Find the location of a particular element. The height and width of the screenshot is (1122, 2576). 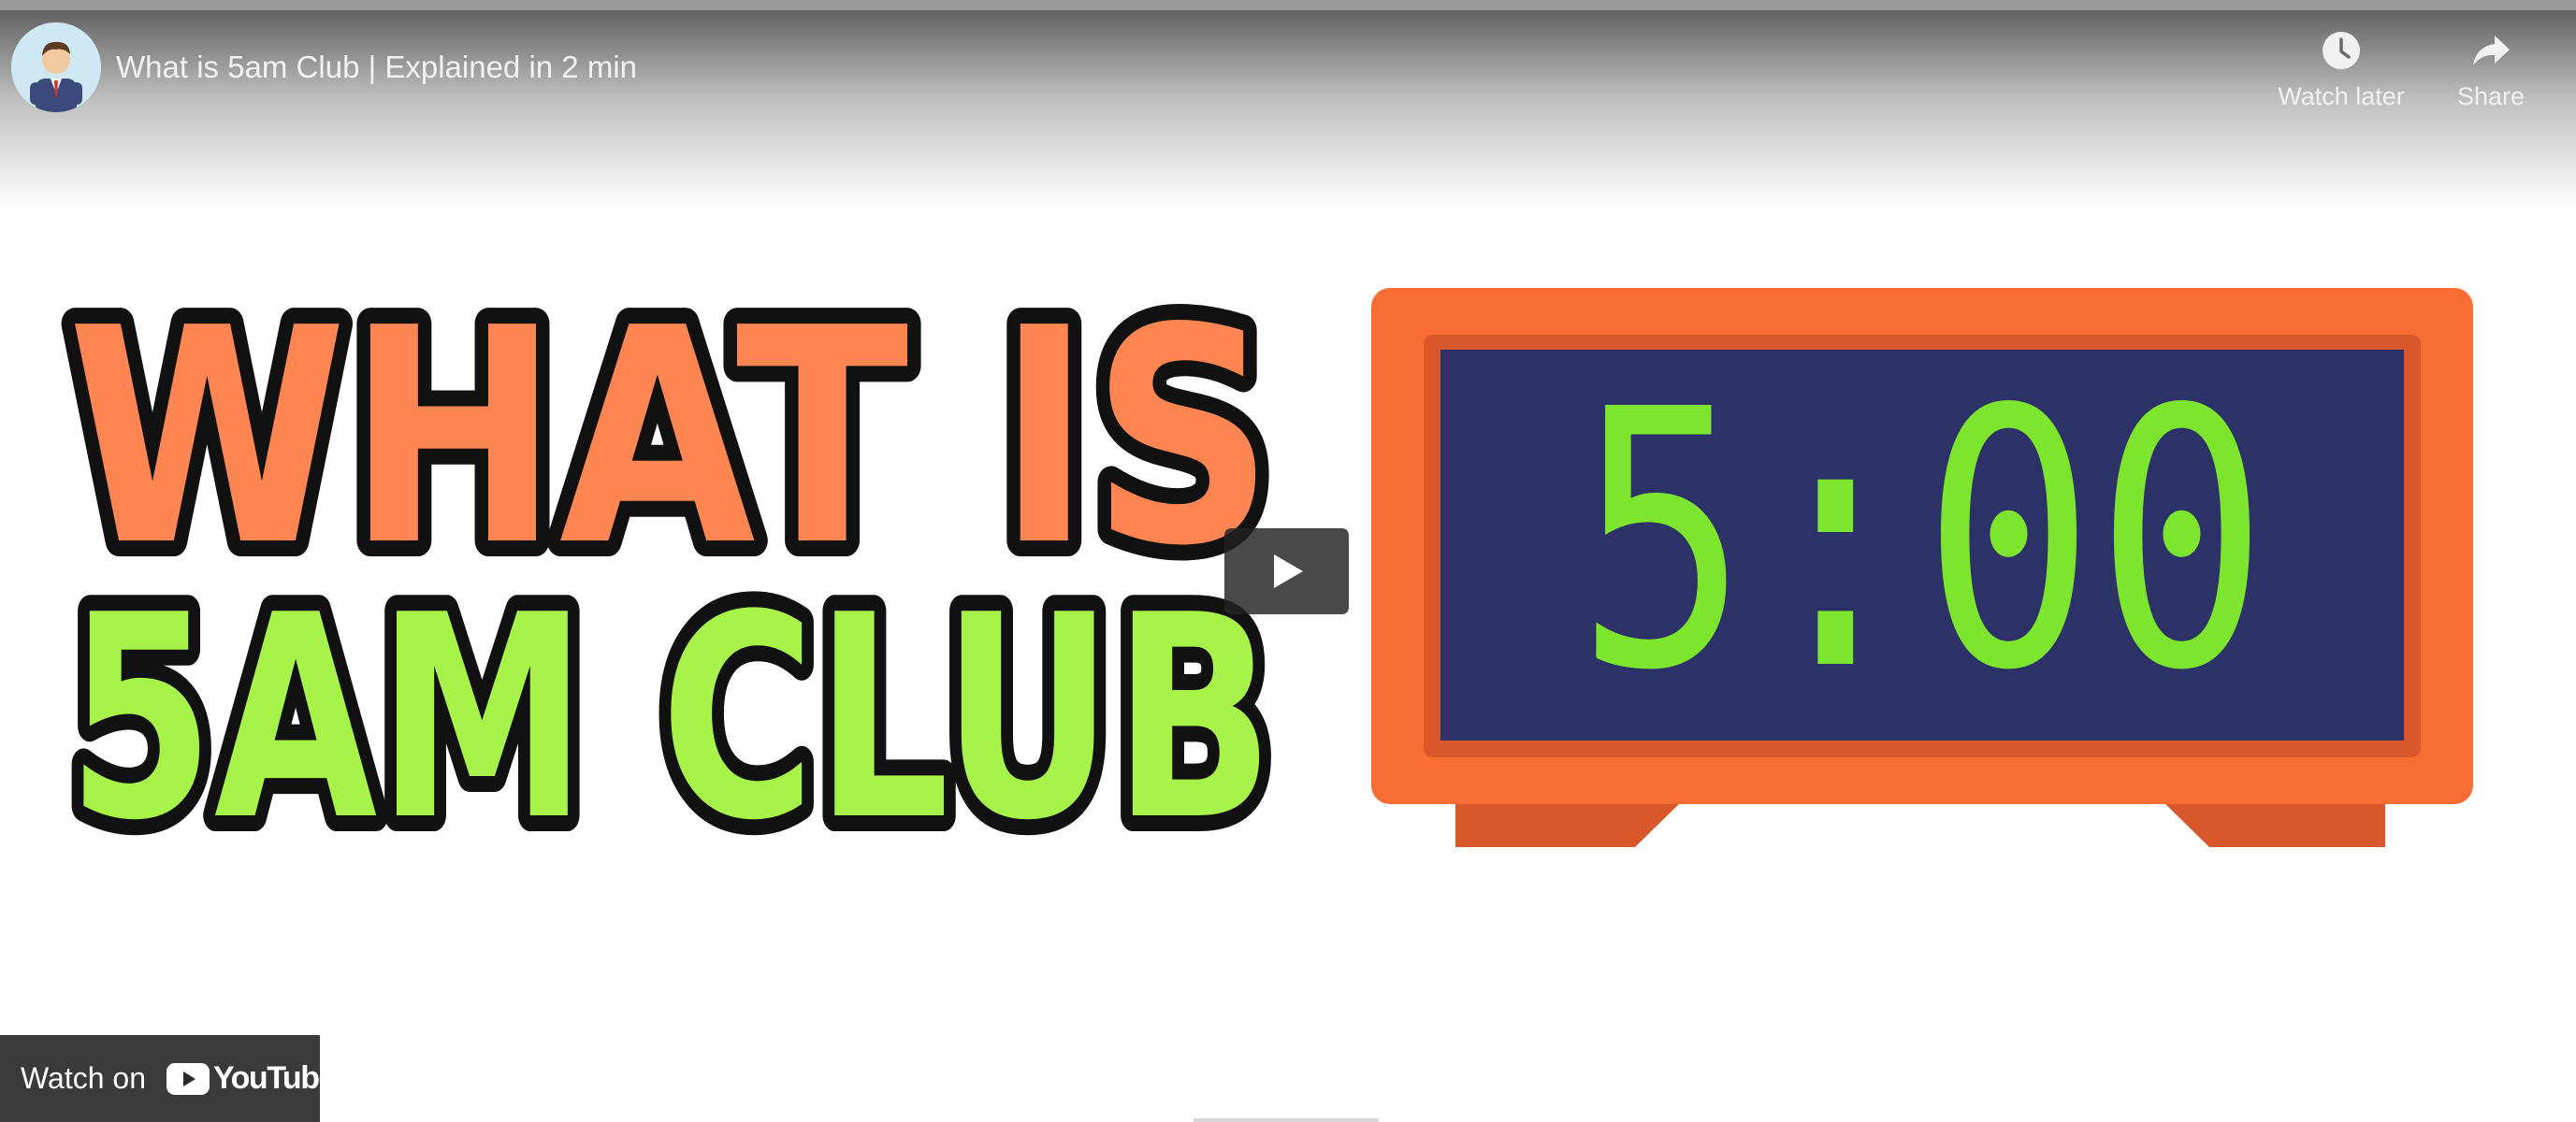

clock-display: 5:00 is located at coordinates (1922, 541).